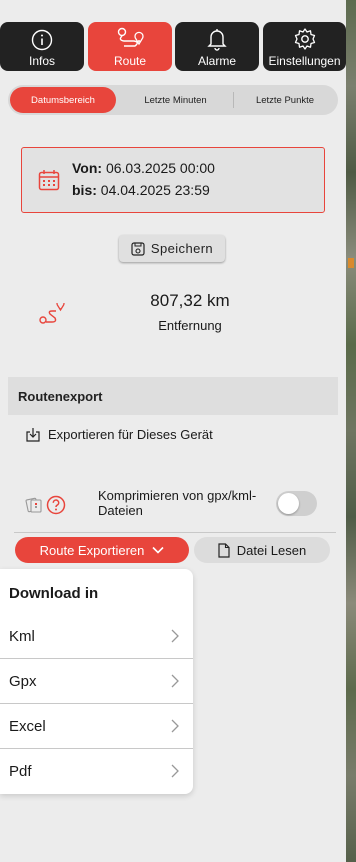 Image resolution: width=356 pixels, height=862 pixels. What do you see at coordinates (96, 770) in the screenshot?
I see `download-option-pdf: Pdf` at bounding box center [96, 770].